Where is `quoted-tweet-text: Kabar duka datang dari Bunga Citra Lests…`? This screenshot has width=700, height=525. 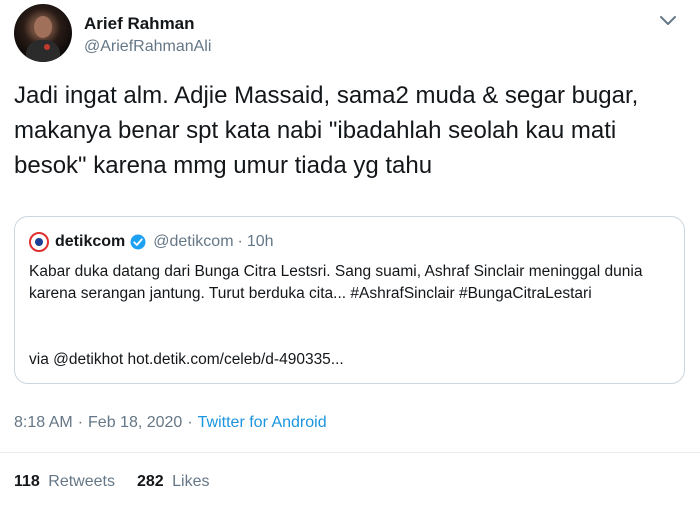 quoted-tweet-text: Kabar duka datang dari Bunga Citra Lests… is located at coordinates (336, 282).